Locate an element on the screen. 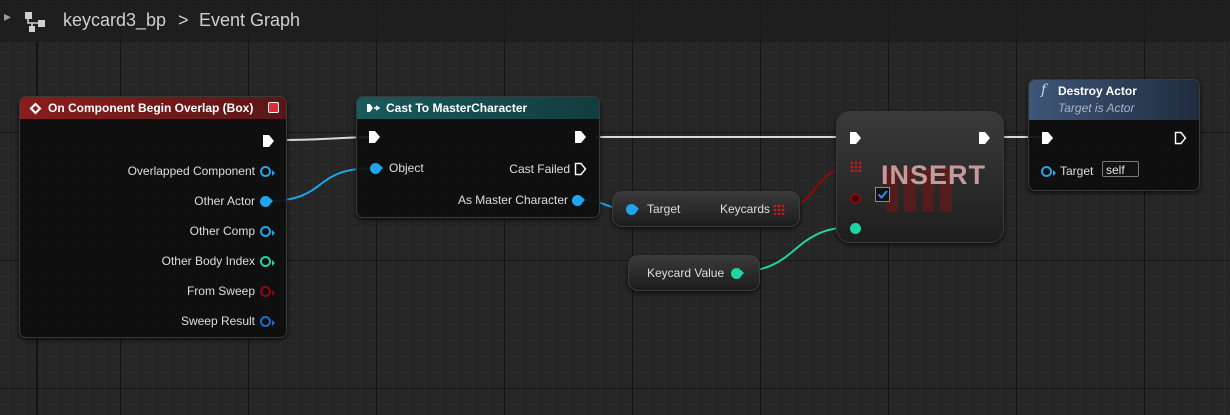 Image resolution: width=1230 pixels, height=415 pixels. target-self-field: self is located at coordinates (1120, 169).